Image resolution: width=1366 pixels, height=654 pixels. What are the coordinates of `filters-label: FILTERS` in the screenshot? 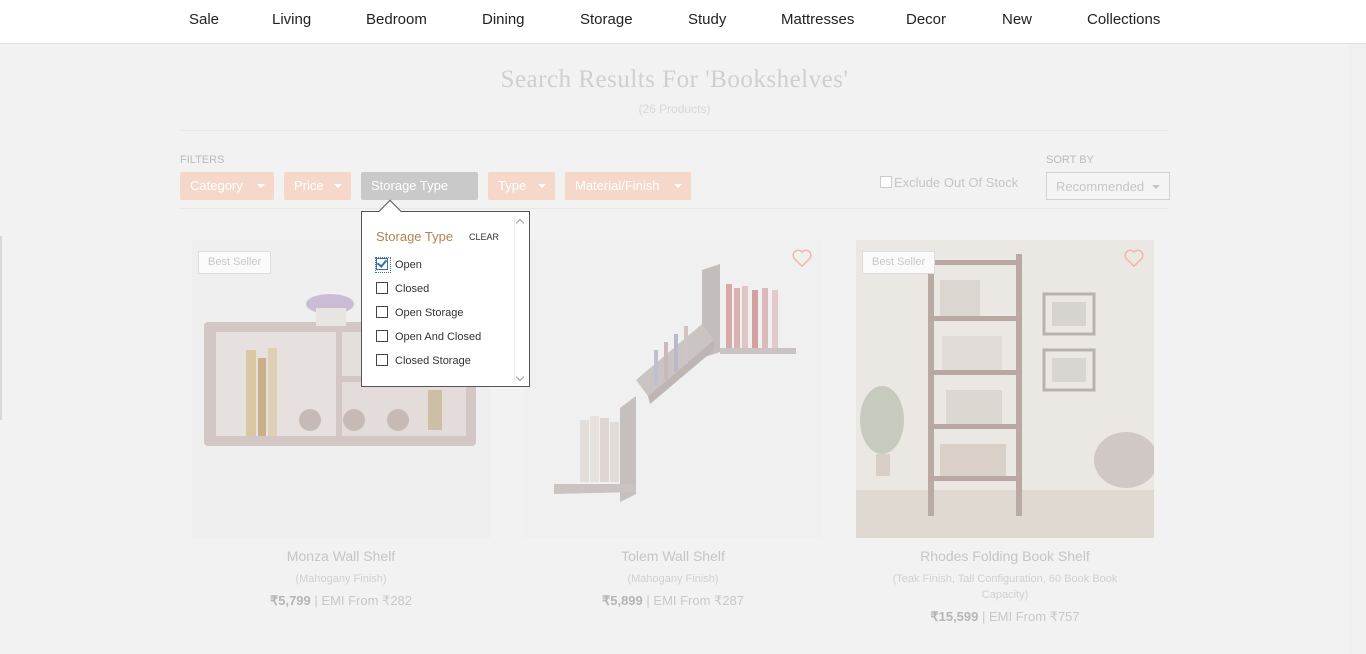 It's located at (202, 160).